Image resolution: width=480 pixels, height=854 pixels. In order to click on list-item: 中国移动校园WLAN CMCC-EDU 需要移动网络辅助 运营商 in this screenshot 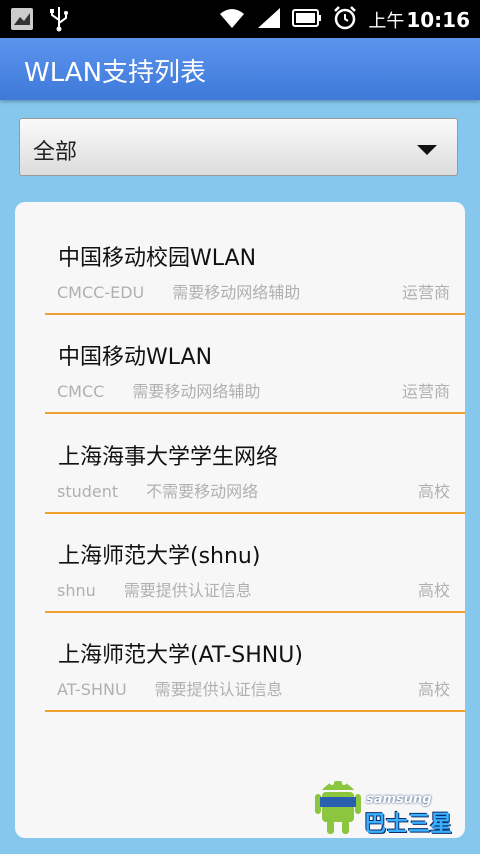, I will do `click(247, 258)`.